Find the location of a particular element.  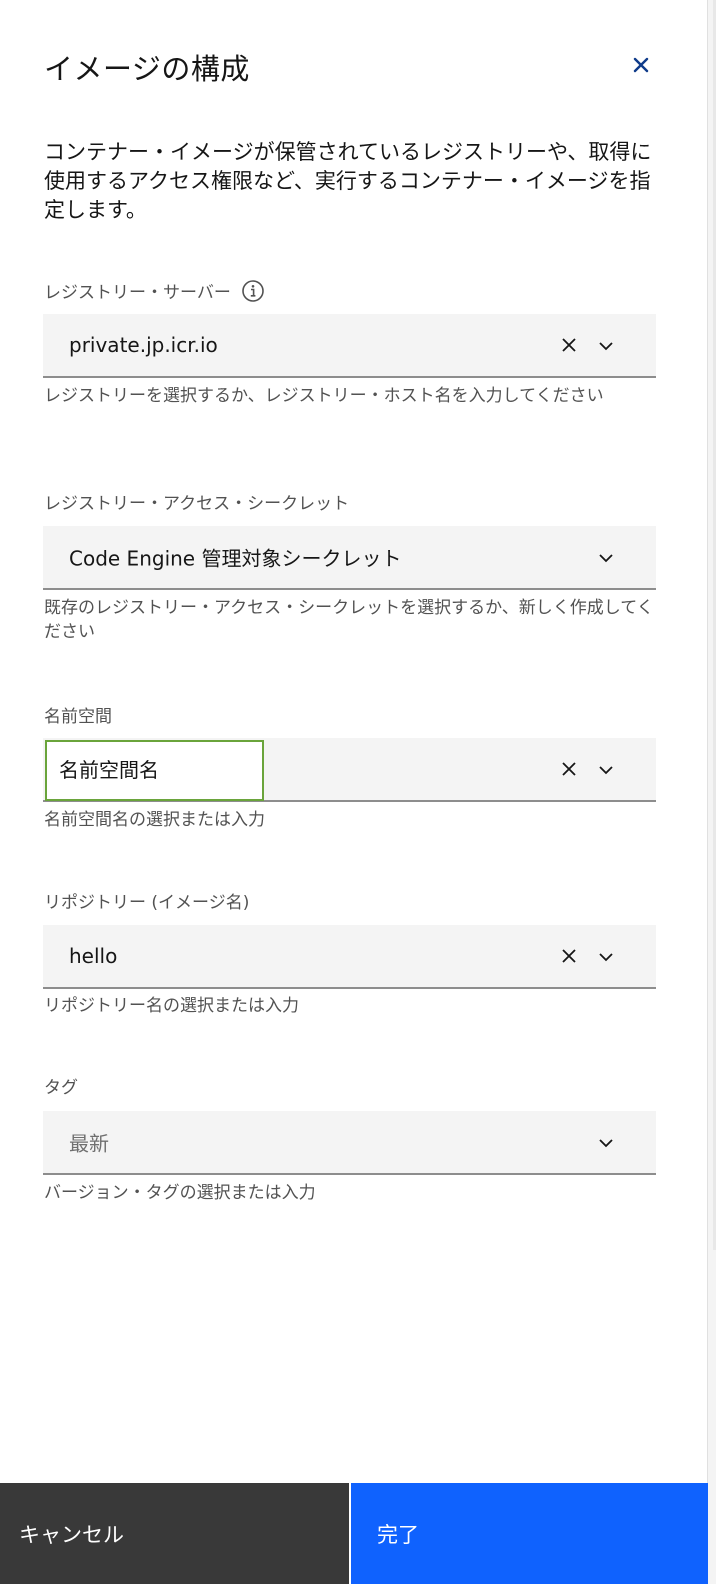

tag-label-text: タグ is located at coordinates (61, 1088).